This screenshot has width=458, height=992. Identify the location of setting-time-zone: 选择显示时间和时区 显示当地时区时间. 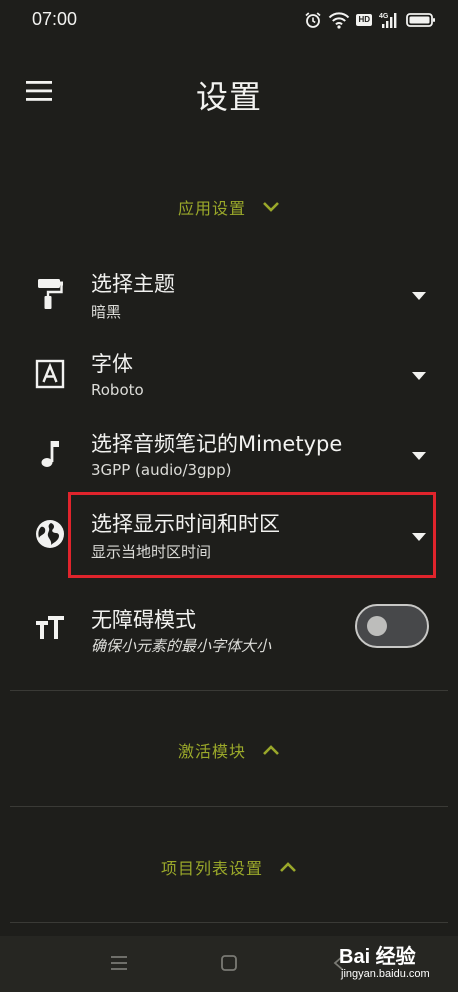
(229, 534).